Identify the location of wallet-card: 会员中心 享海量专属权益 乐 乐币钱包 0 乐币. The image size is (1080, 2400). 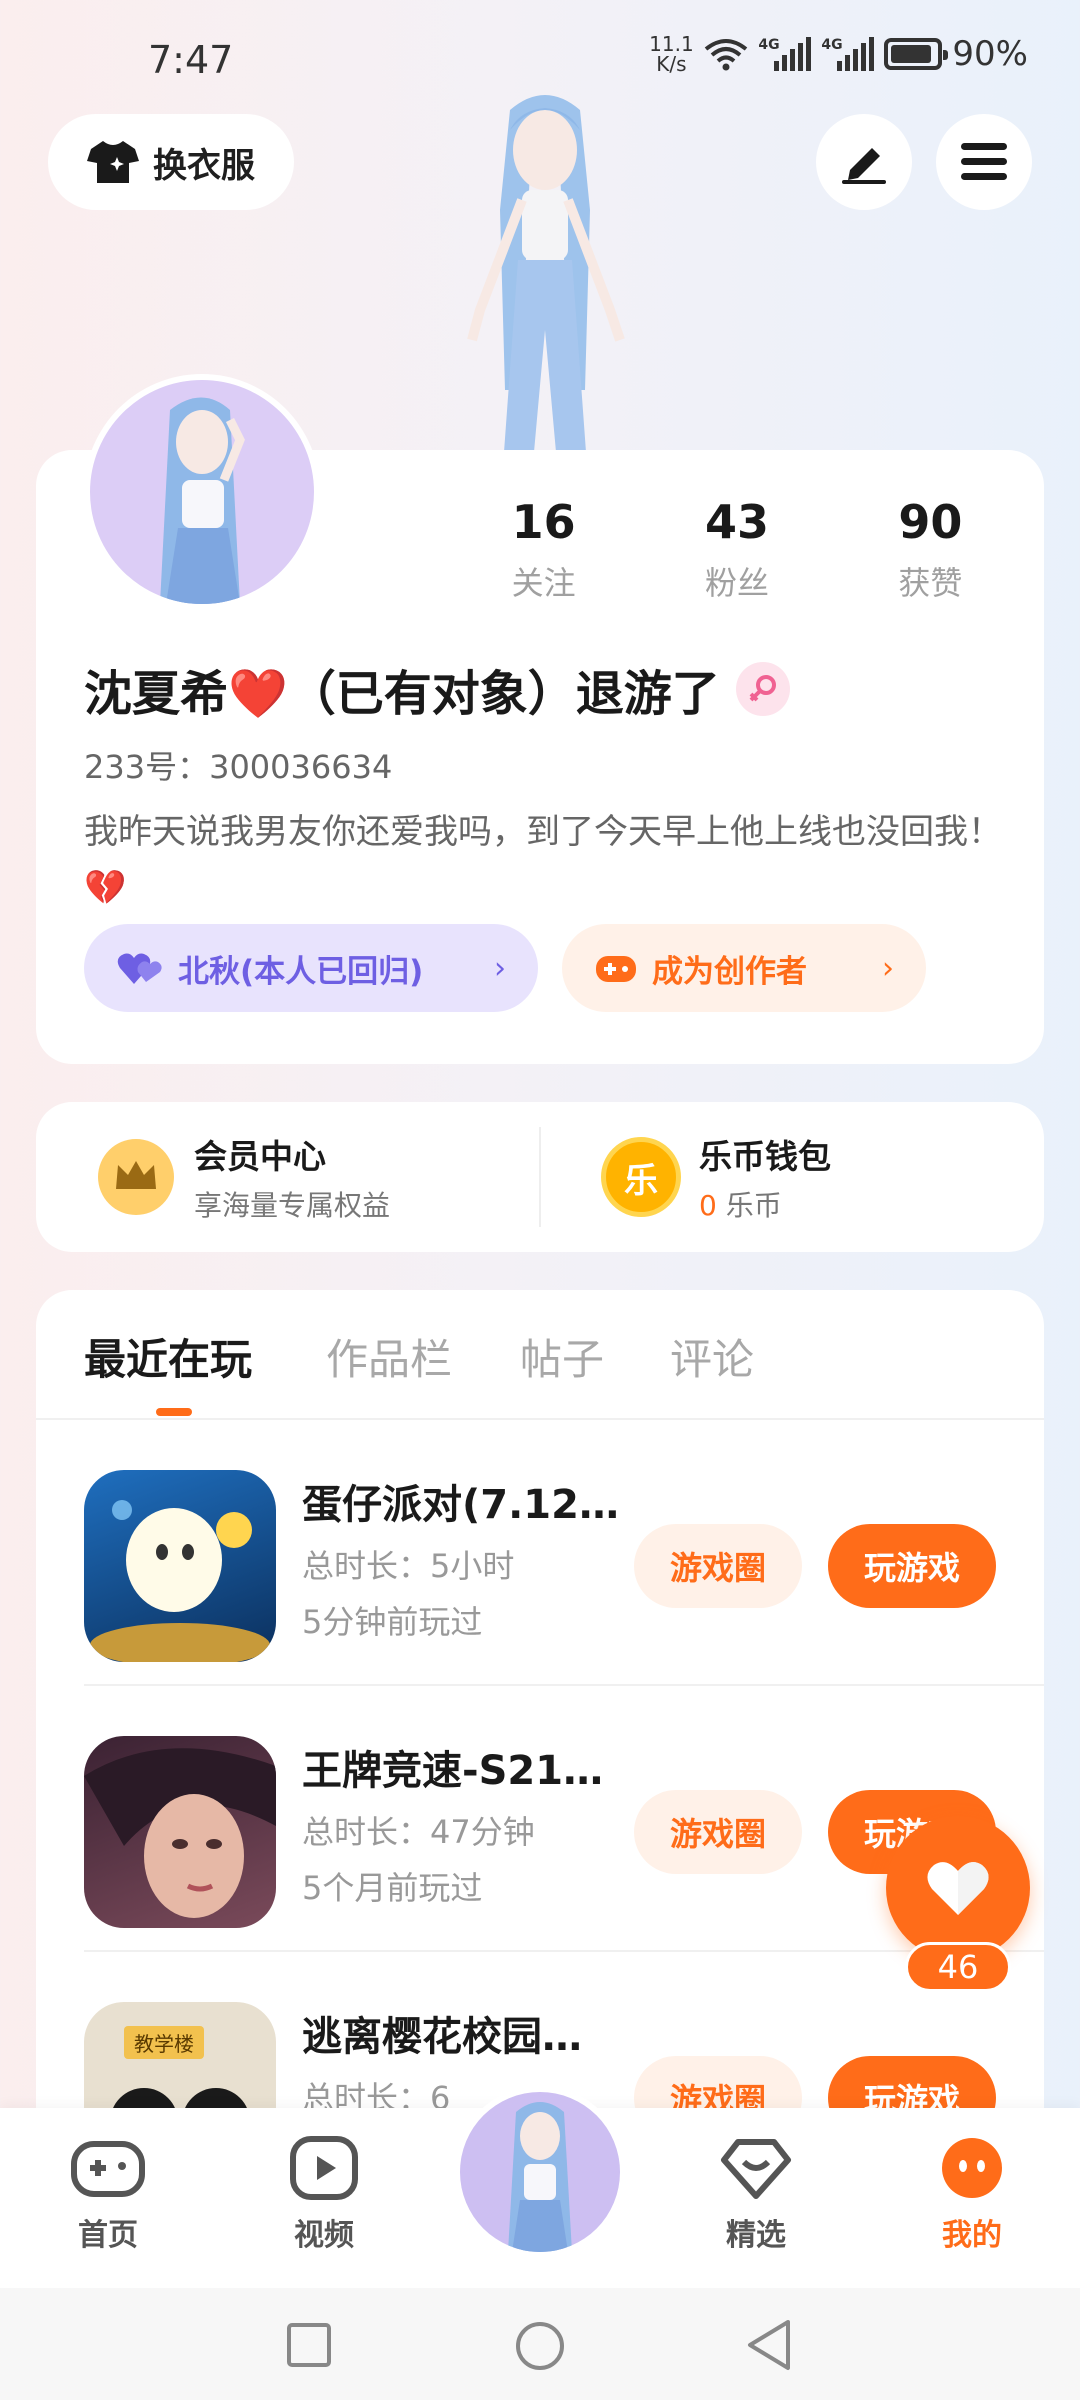
(540, 1177).